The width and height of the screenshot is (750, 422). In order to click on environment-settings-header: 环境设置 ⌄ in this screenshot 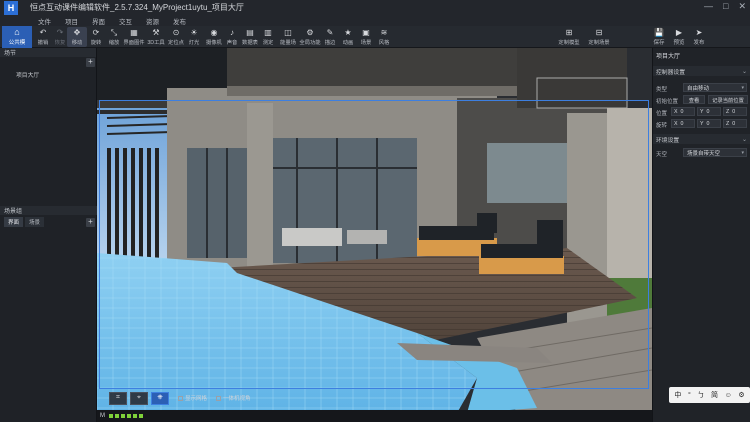, I will do `click(701, 139)`.